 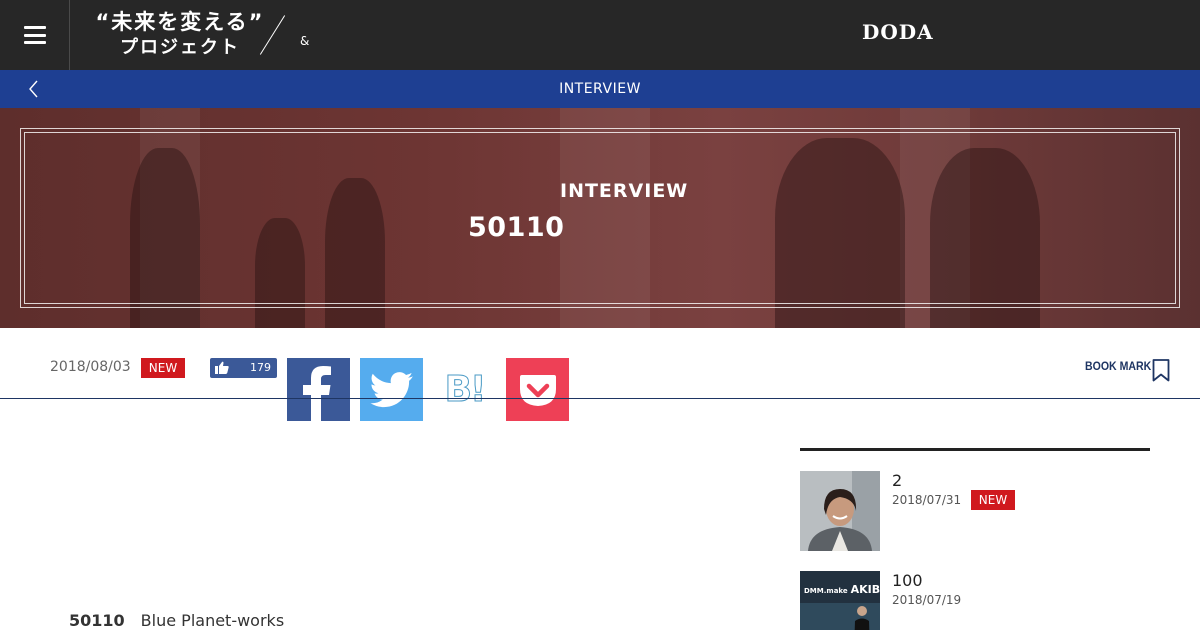 I want to click on article-company: Blue Planet-works, so click(x=212, y=620).